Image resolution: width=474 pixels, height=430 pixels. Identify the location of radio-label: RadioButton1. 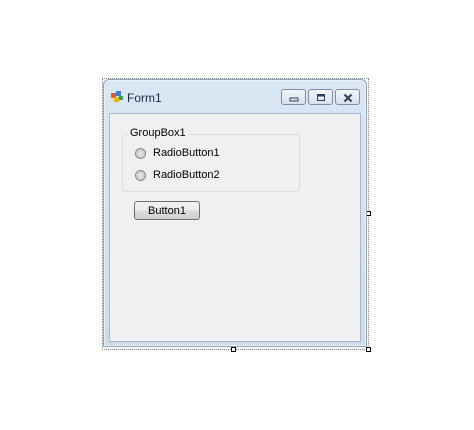
(186, 153).